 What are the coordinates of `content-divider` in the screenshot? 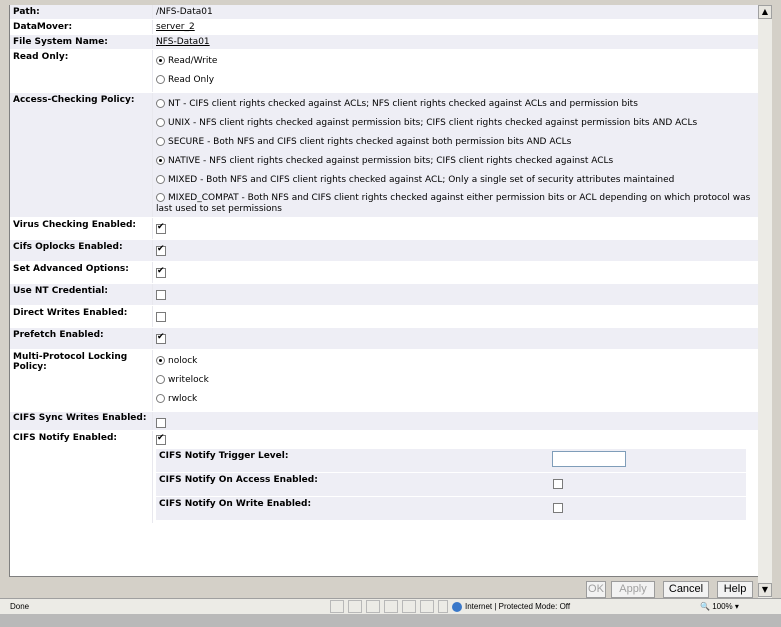 It's located at (383, 576).